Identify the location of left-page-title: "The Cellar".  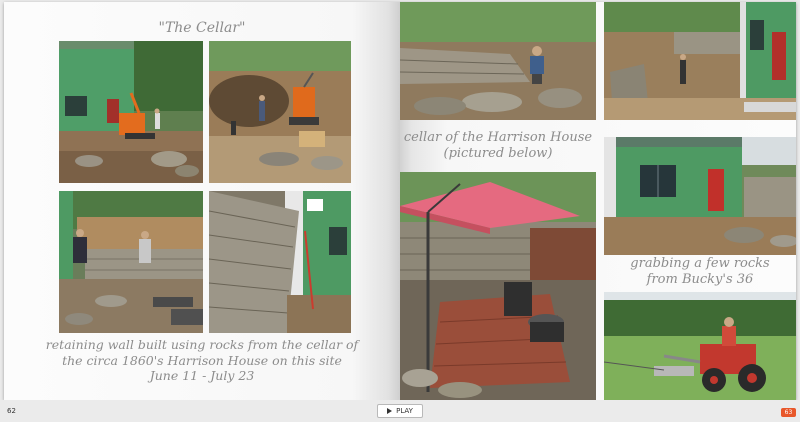
(202, 28).